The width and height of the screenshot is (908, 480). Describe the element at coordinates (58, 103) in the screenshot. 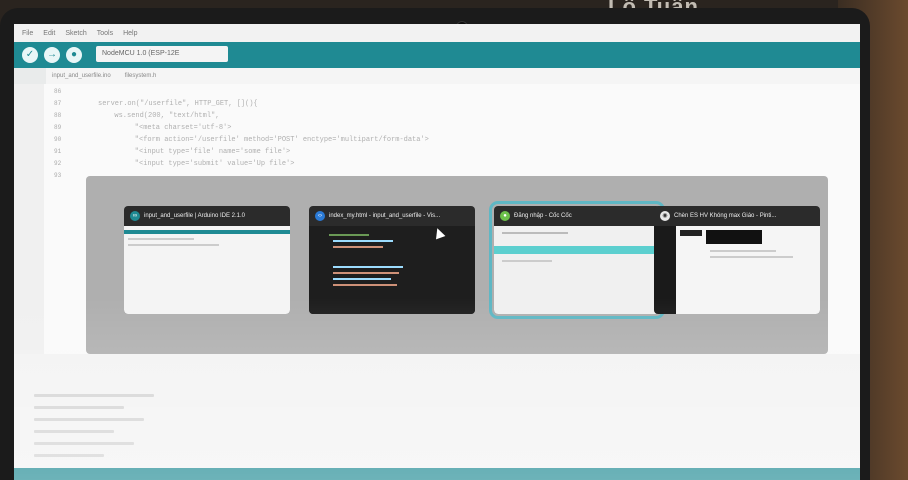

I see `line-number: 87` at that location.